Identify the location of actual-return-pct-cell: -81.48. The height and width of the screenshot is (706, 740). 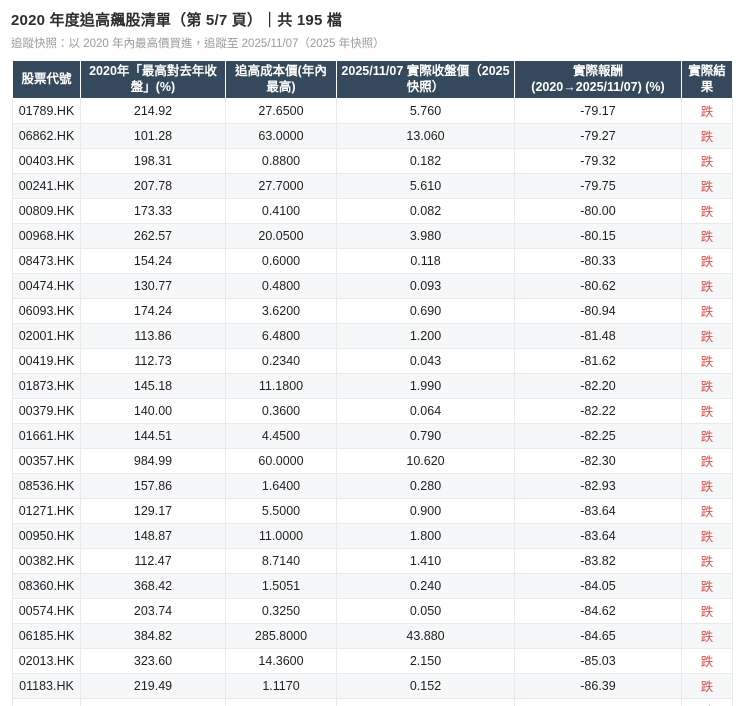
(598, 335).